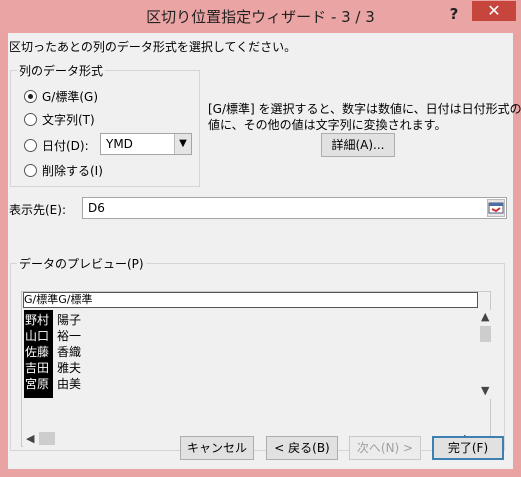  What do you see at coordinates (37, 352) in the screenshot?
I see `preview-cell-col1: 佐藤` at bounding box center [37, 352].